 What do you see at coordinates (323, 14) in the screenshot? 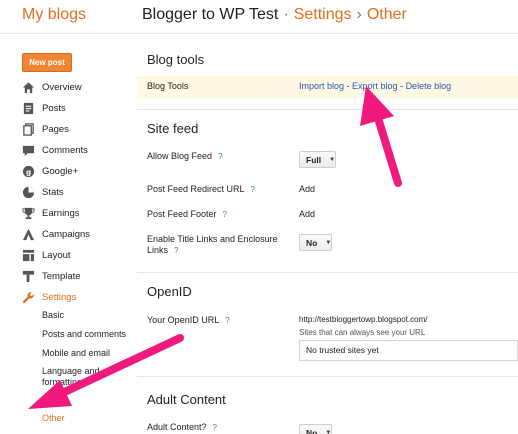
I see `breadcrumb-settings: Settings` at bounding box center [323, 14].